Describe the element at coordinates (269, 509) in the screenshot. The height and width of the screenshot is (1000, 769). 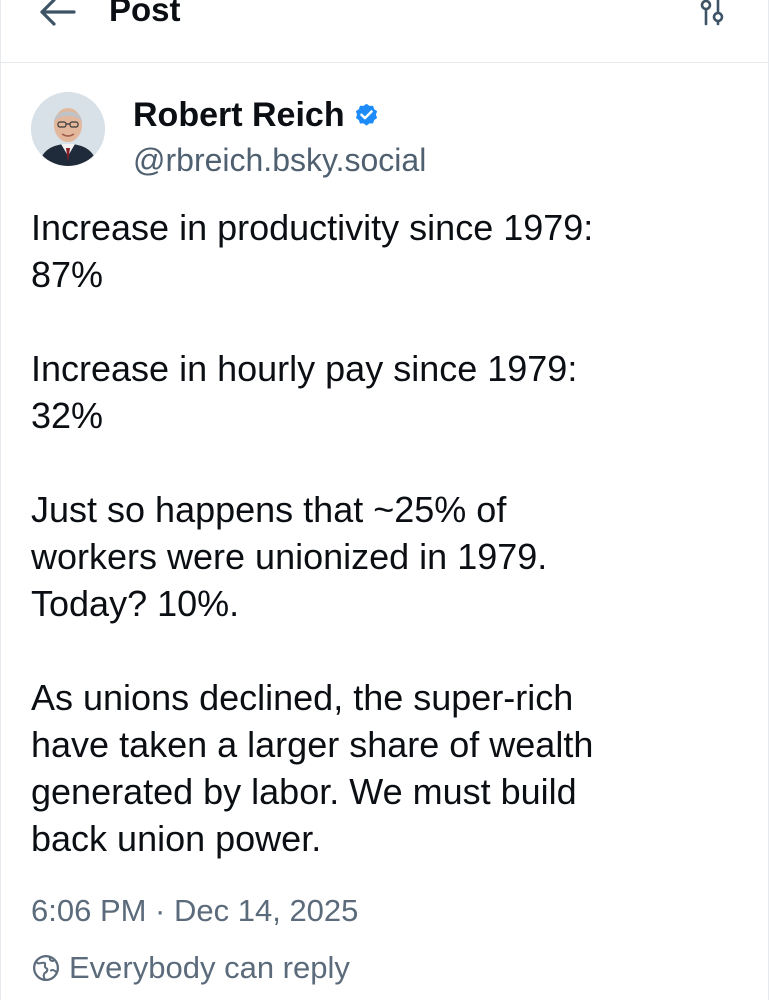
I see `post-line: Just so happens that ~25% of` at that location.